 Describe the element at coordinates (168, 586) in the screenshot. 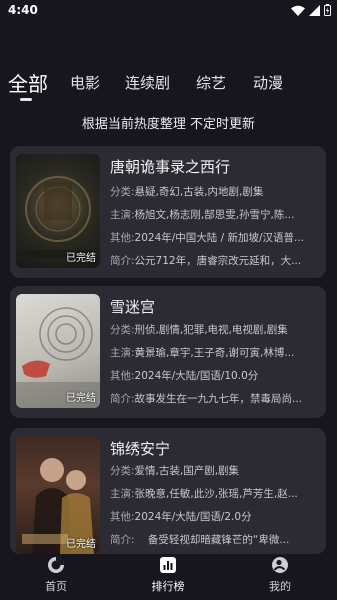

I see `nav-ranking-label: 排行榜` at that location.